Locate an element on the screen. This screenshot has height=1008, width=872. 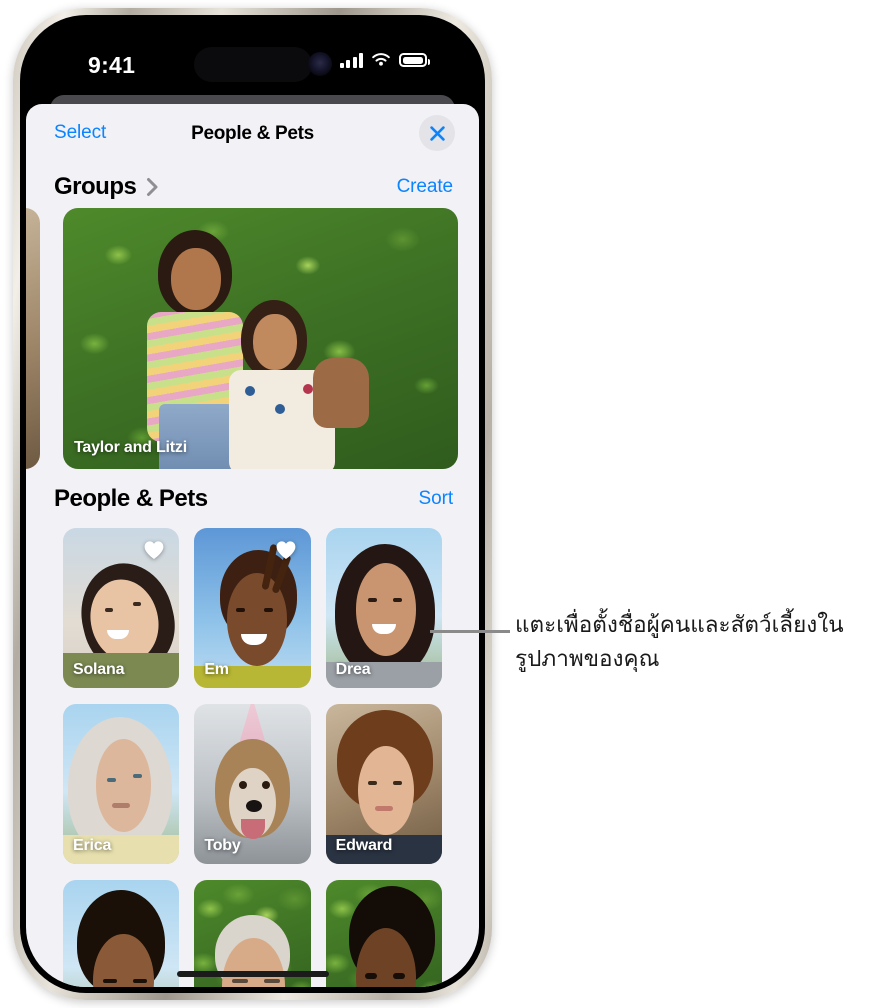
group-card: Taylor and Litzi is located at coordinates (260, 338).